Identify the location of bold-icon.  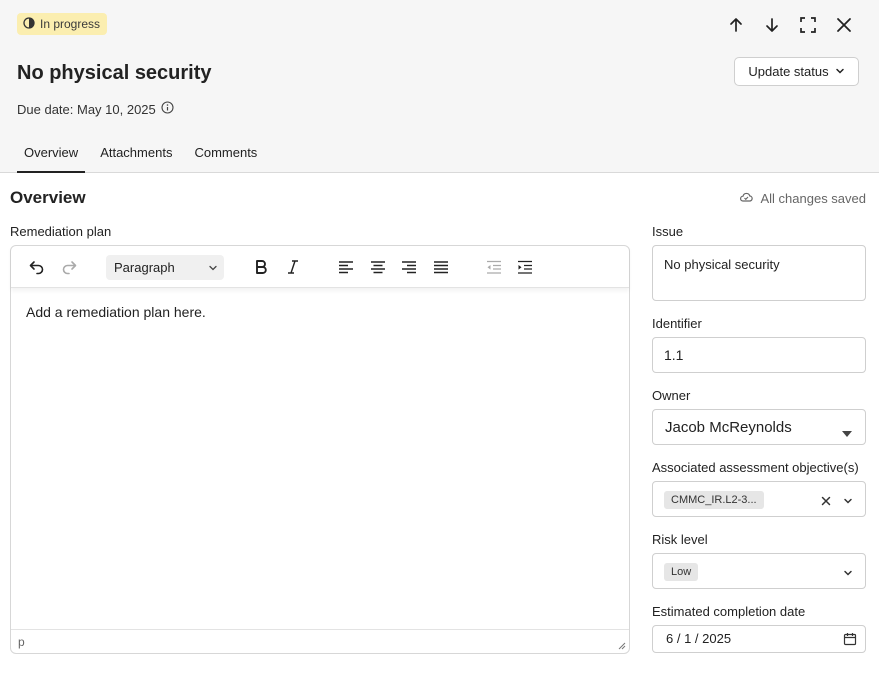
(261, 267).